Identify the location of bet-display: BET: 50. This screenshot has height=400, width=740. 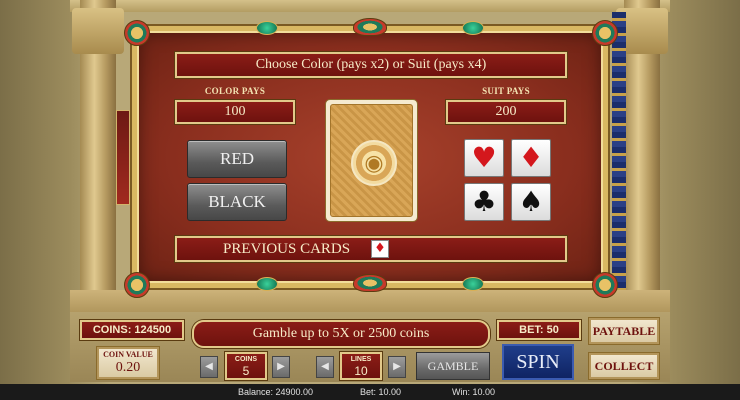
(539, 330).